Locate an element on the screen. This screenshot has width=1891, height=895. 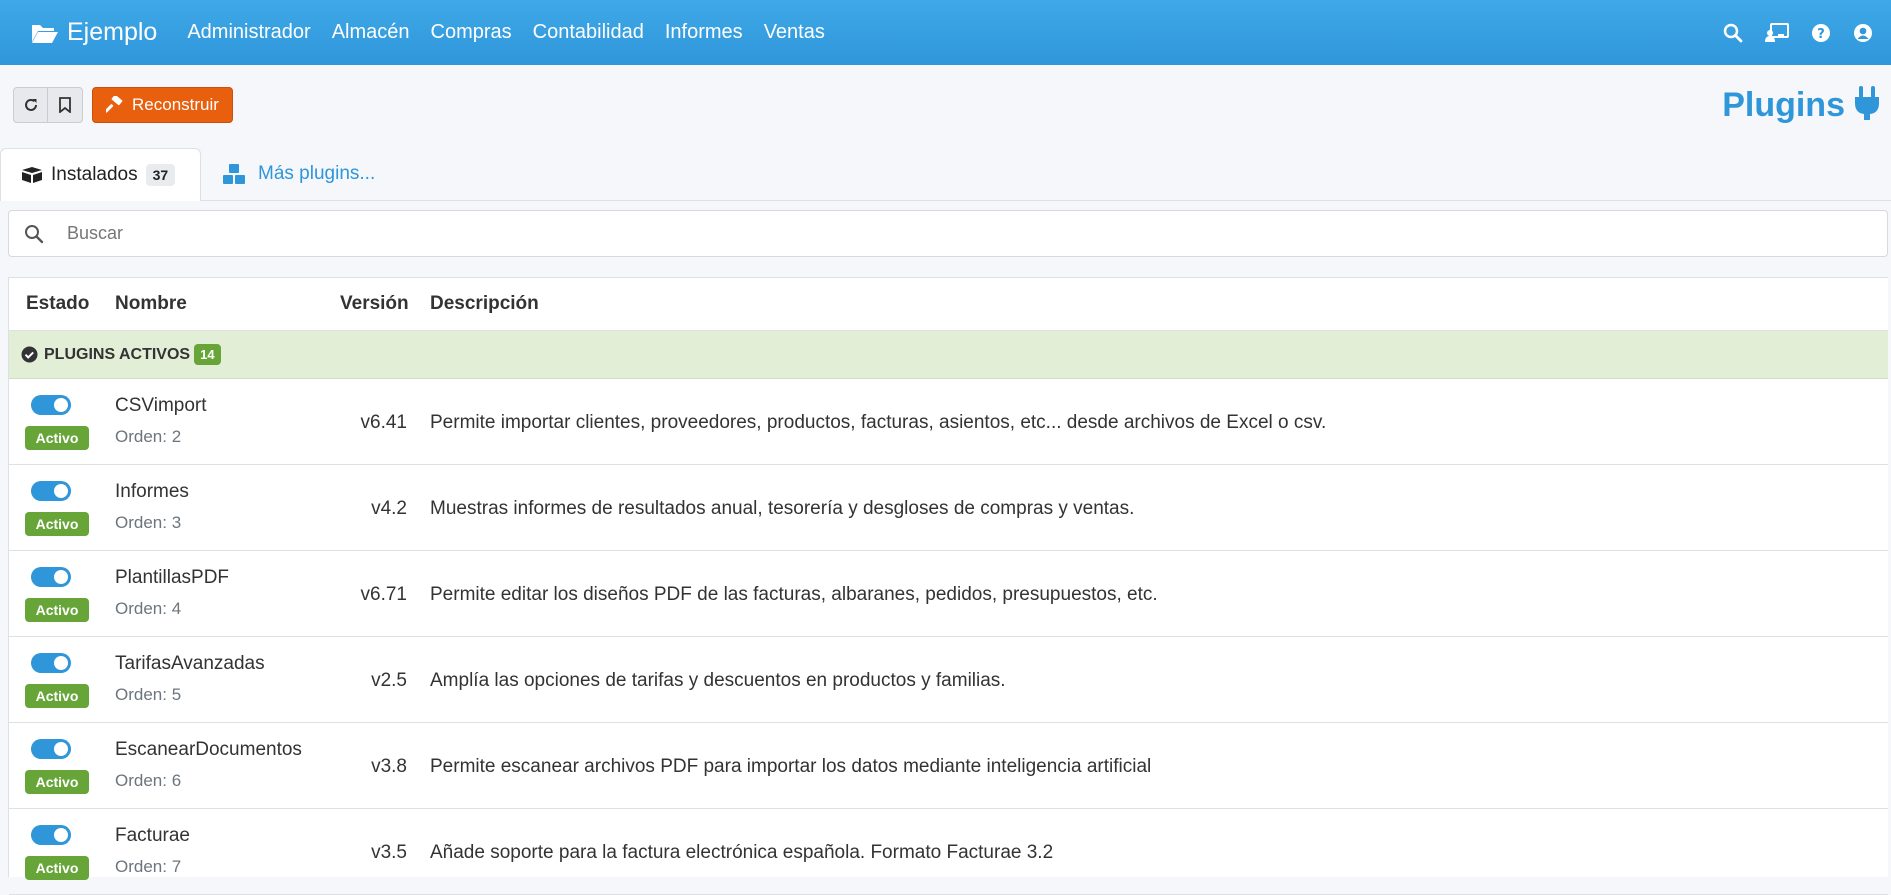
search-box is located at coordinates (948, 233).